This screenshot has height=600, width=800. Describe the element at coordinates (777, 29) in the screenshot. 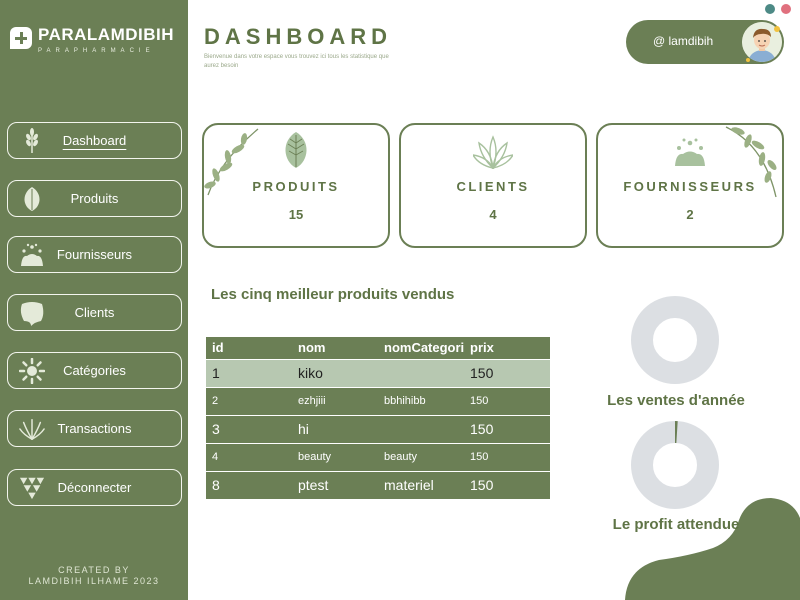

I see `online-dot` at that location.